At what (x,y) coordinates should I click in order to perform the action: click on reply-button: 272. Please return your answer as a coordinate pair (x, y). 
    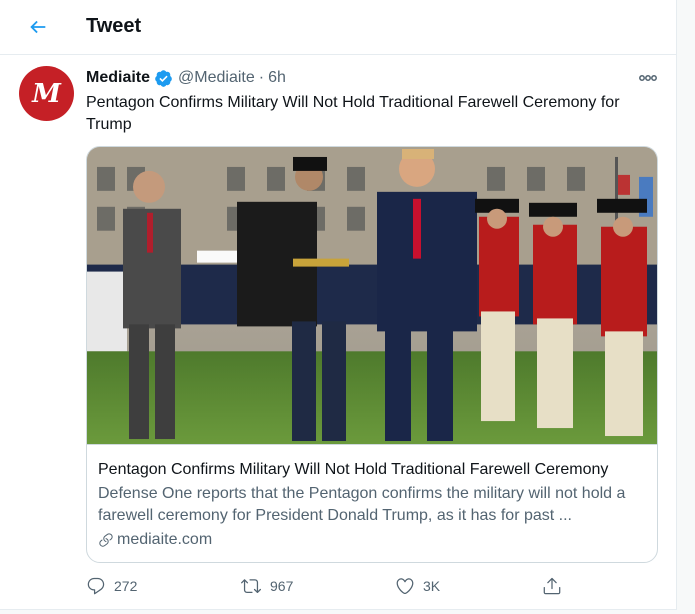
    Looking at the image, I should click on (111, 586).